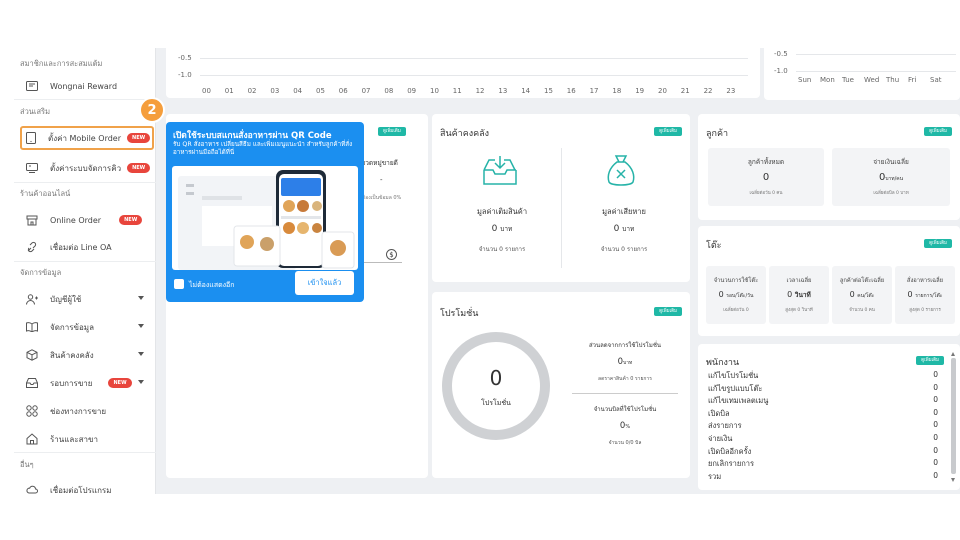  I want to click on sidebar-item-sales-round: รอบการขาย NEW, so click(85, 383).